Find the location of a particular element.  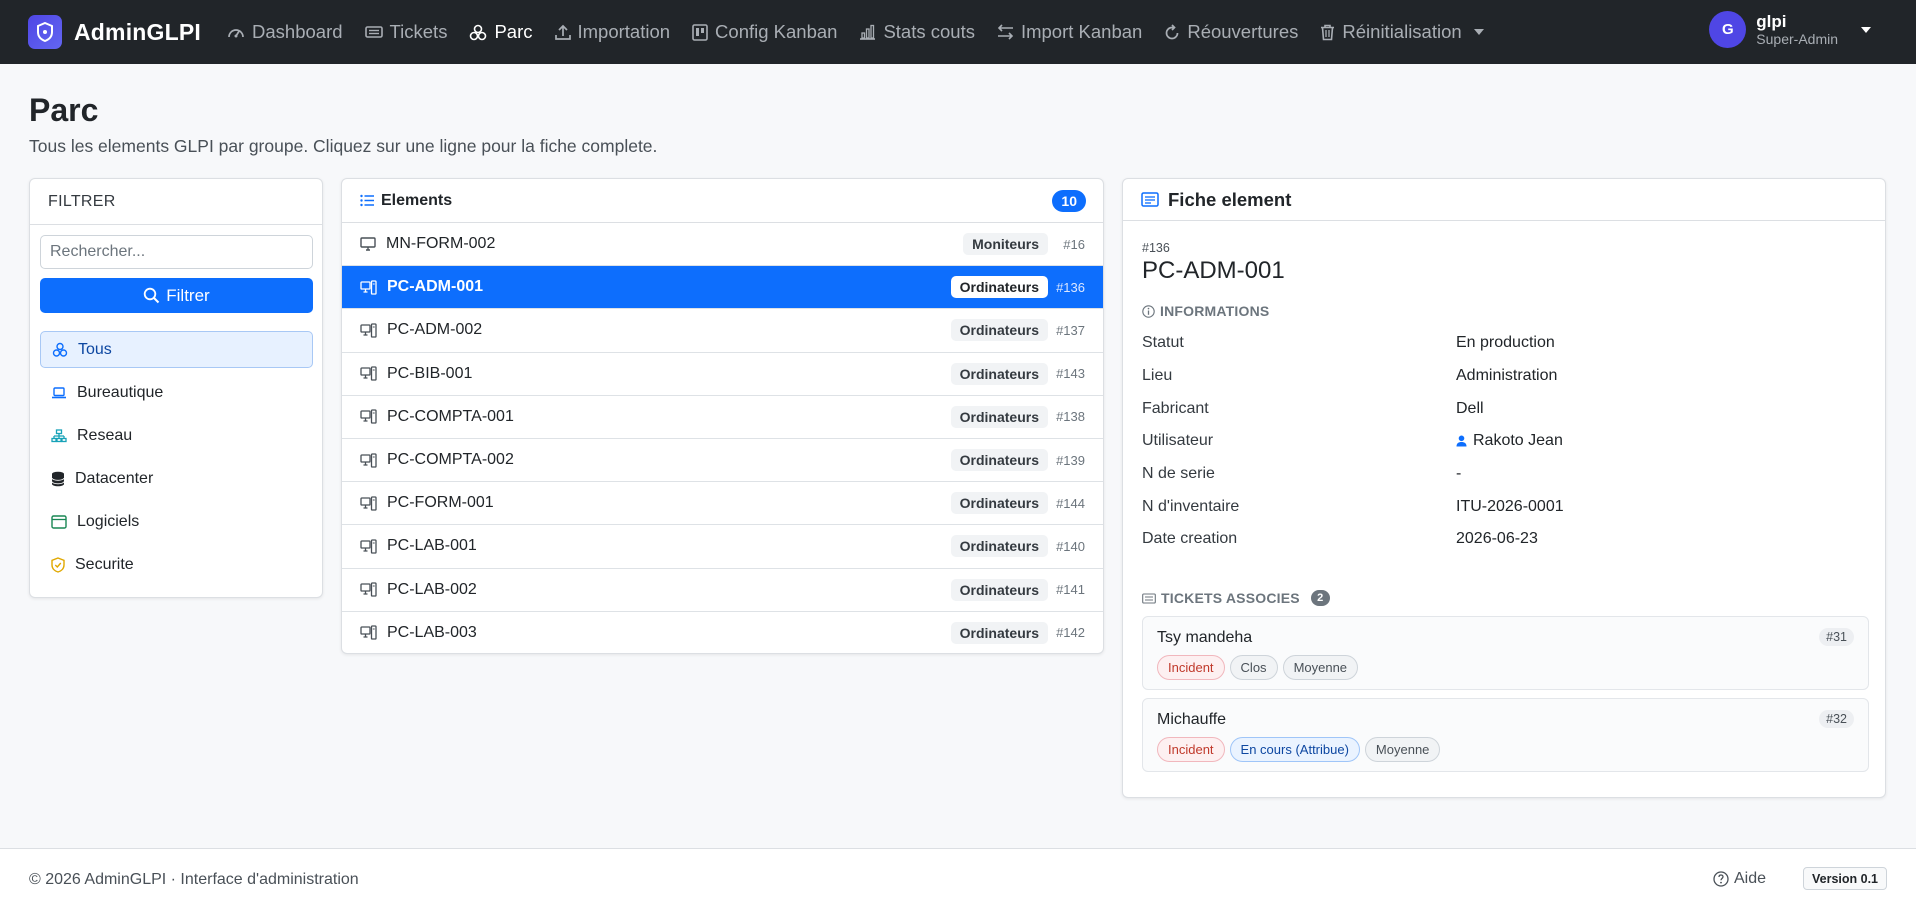

speedometer-icon is located at coordinates (236, 33).